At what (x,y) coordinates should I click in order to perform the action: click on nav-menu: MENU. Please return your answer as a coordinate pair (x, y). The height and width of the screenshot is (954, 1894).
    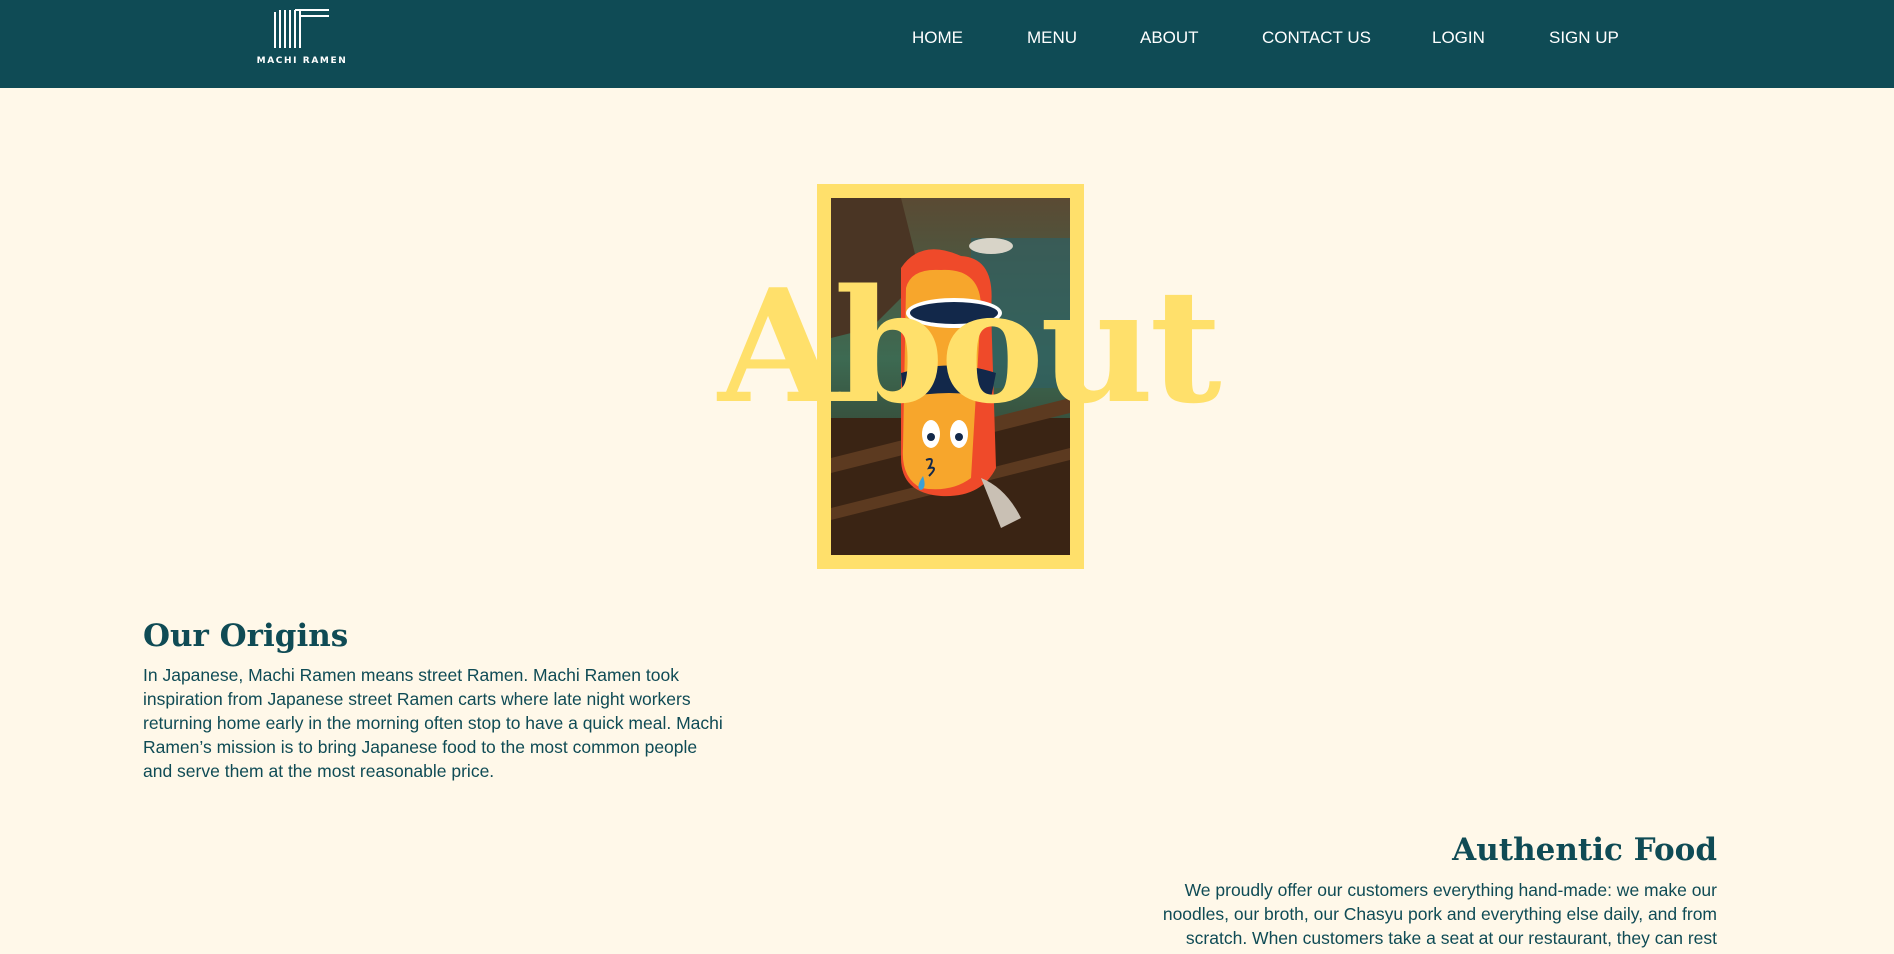
    Looking at the image, I should click on (1052, 38).